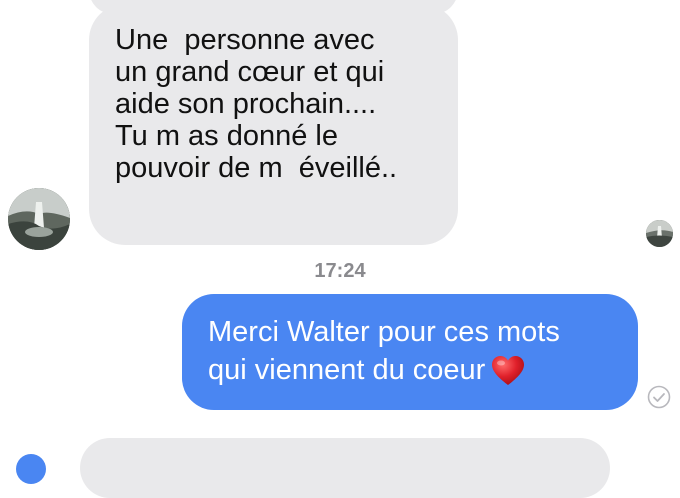 This screenshot has width=680, height=498. I want to click on contact-avatar, so click(39, 219).